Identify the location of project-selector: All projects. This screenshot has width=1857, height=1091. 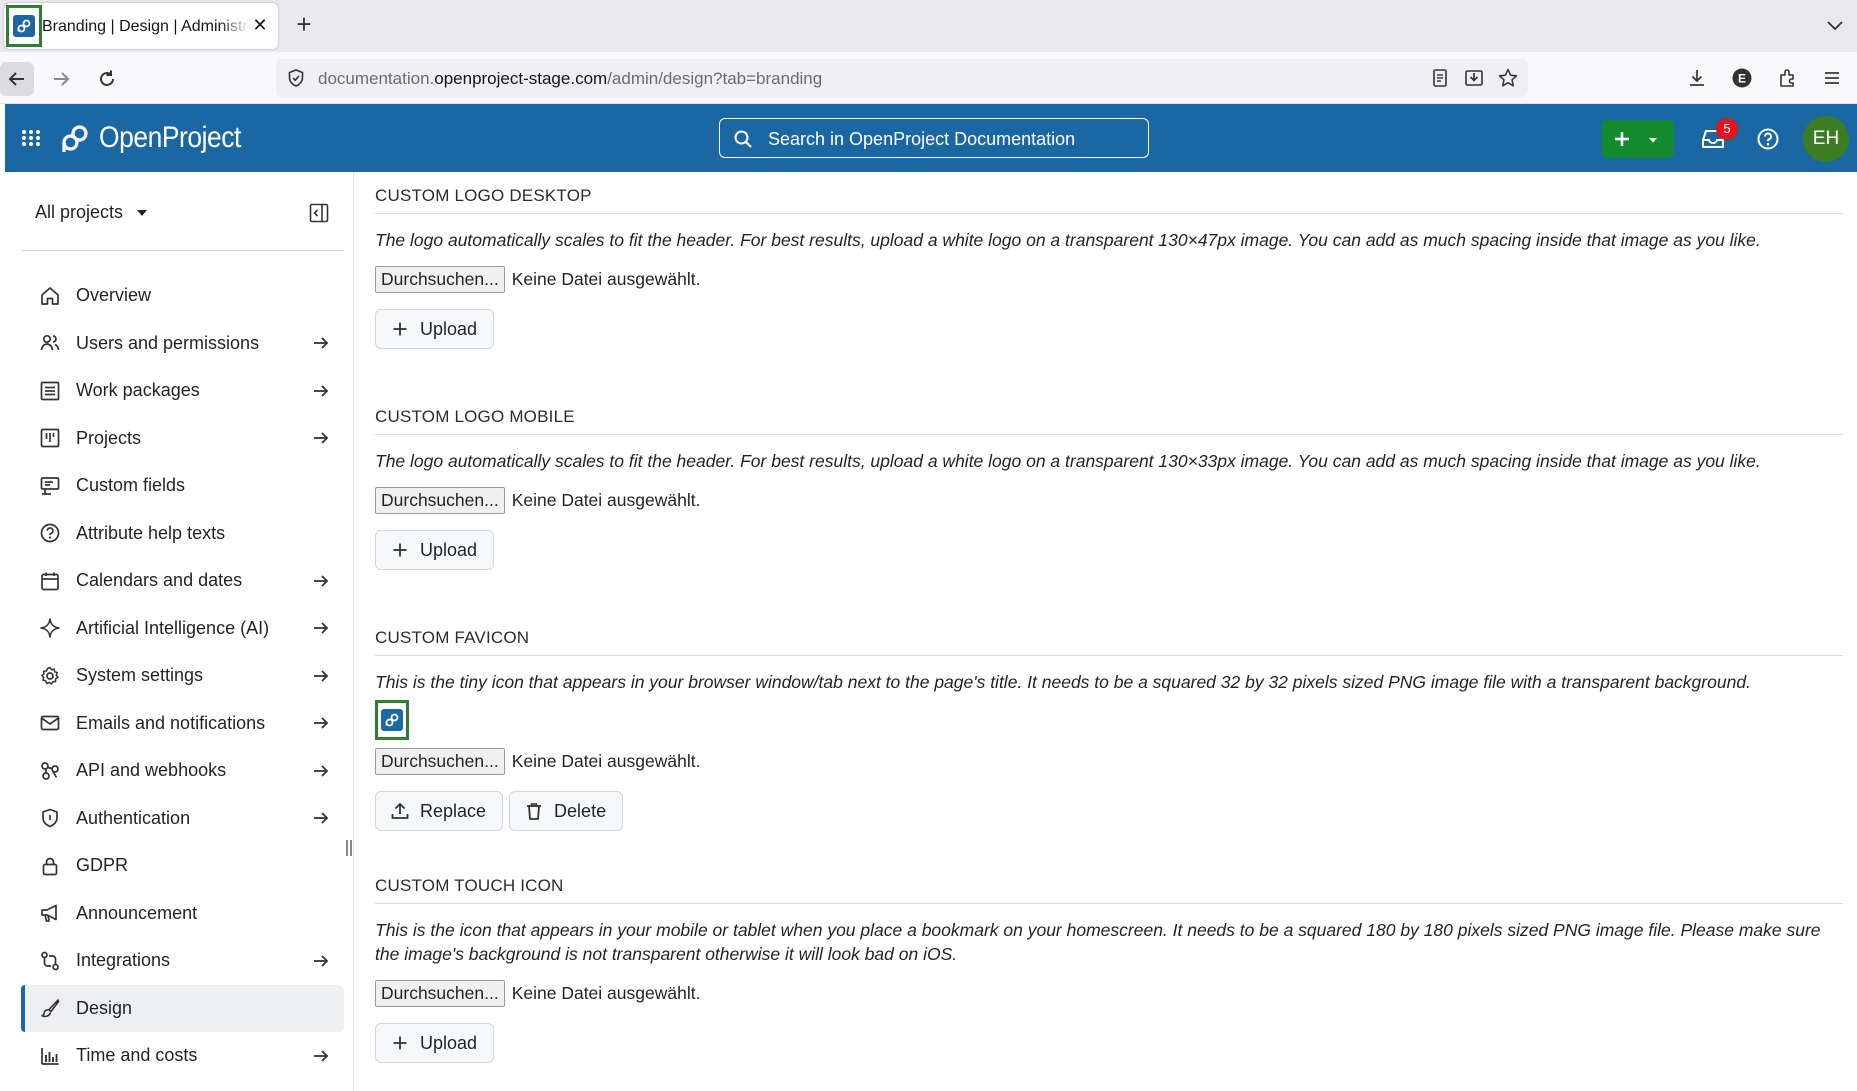
(91, 212).